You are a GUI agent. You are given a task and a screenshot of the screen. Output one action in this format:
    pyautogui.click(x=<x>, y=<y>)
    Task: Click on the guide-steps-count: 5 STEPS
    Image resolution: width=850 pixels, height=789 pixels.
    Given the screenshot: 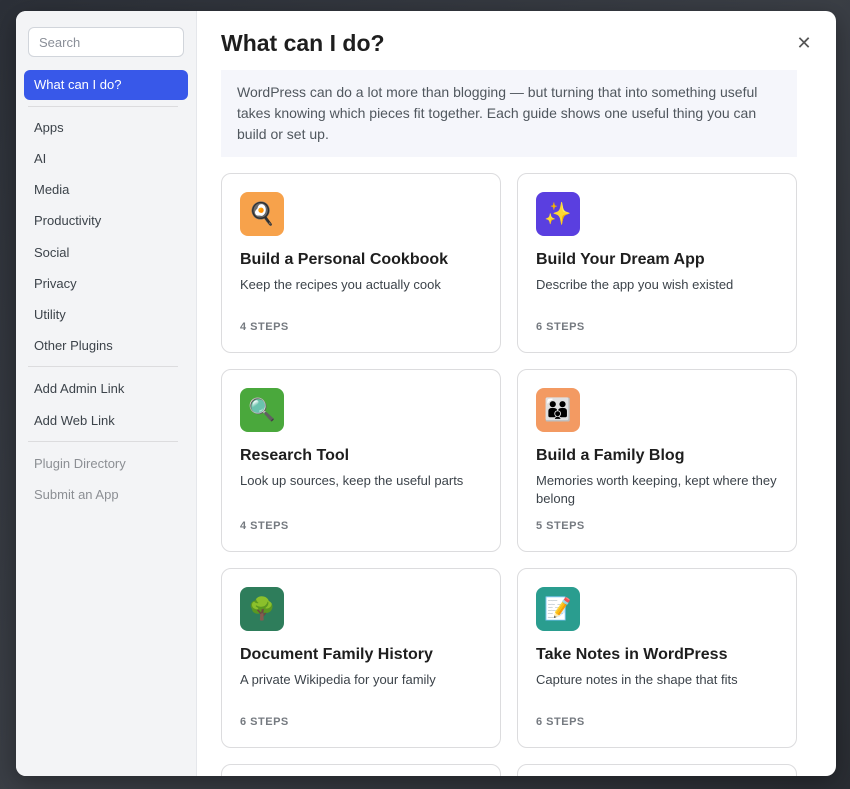 What is the action you would take?
    pyautogui.click(x=560, y=526)
    